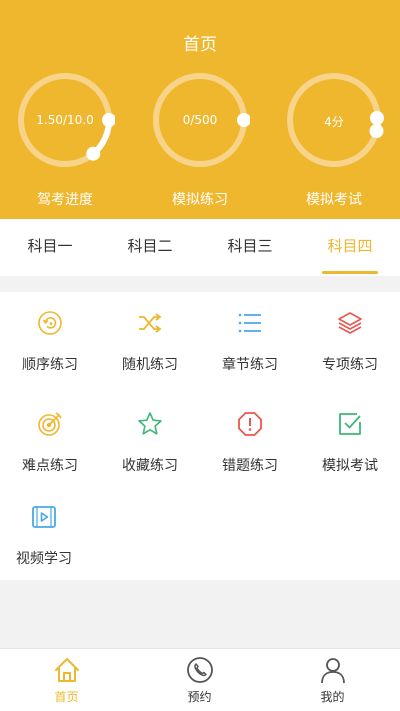 Image resolution: width=400 pixels, height=711 pixels. What do you see at coordinates (199, 697) in the screenshot?
I see `tabbar-label: 预约` at bounding box center [199, 697].